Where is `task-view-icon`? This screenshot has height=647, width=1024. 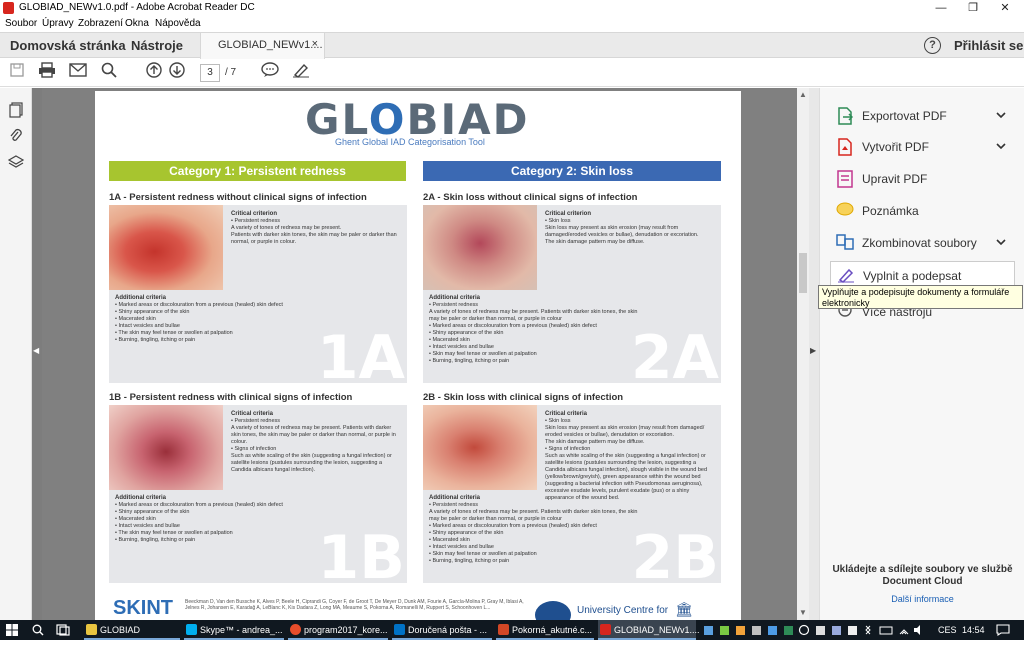 task-view-icon is located at coordinates (64, 630).